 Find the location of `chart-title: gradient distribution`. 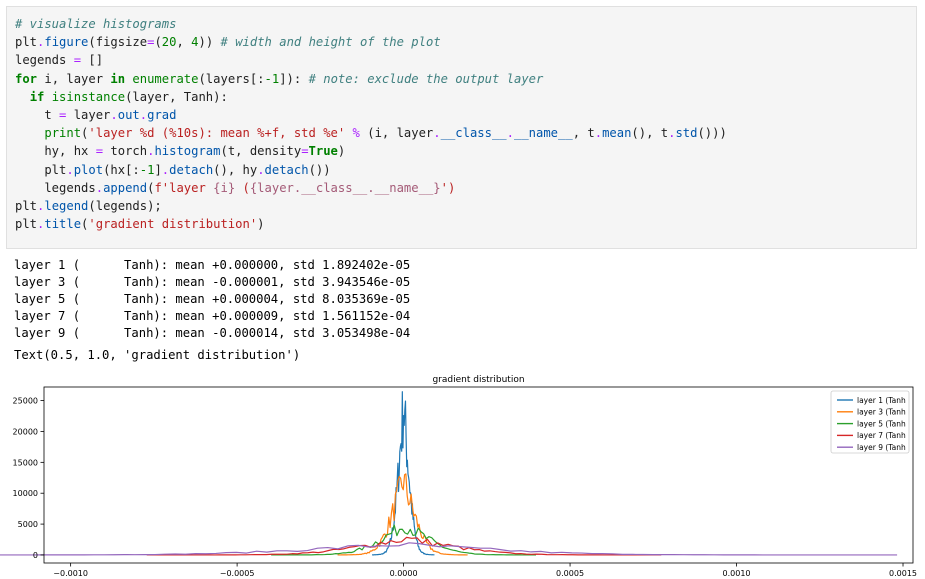

chart-title: gradient distribution is located at coordinates (478, 380).